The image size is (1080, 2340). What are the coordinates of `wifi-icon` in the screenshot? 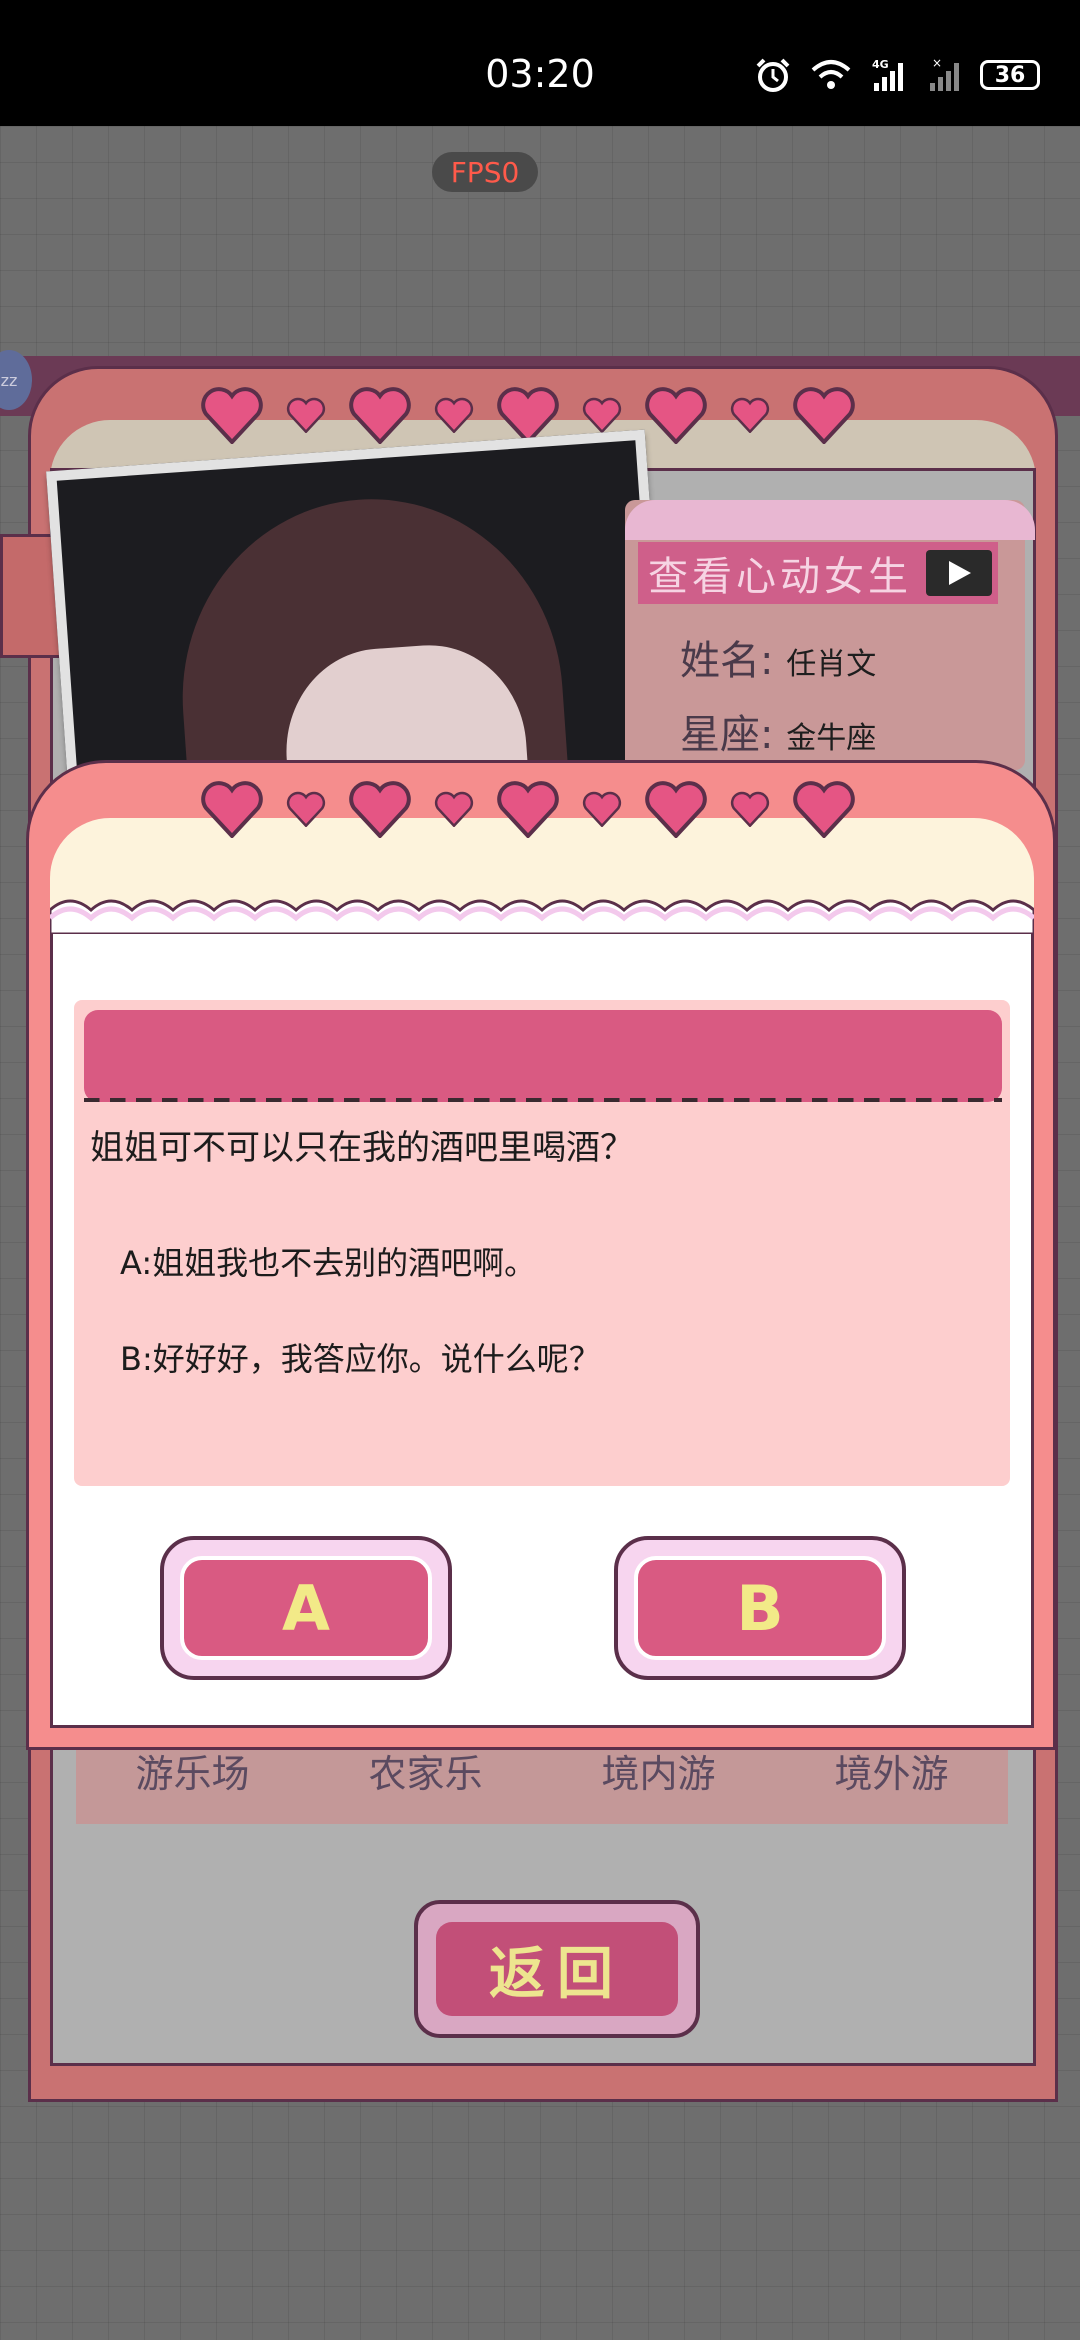 It's located at (831, 74).